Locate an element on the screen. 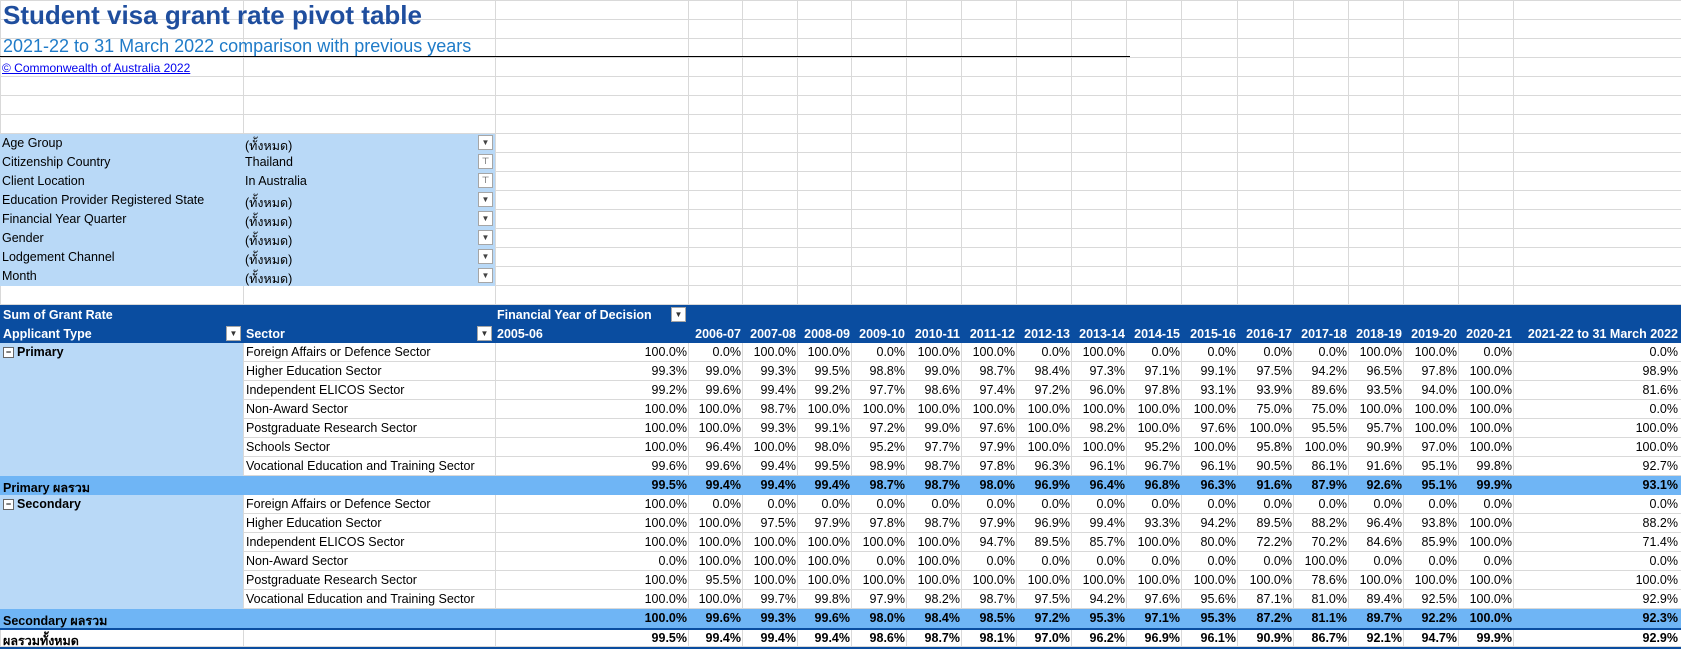  grant-rate-cell: 95.5% is located at coordinates (1329, 428).